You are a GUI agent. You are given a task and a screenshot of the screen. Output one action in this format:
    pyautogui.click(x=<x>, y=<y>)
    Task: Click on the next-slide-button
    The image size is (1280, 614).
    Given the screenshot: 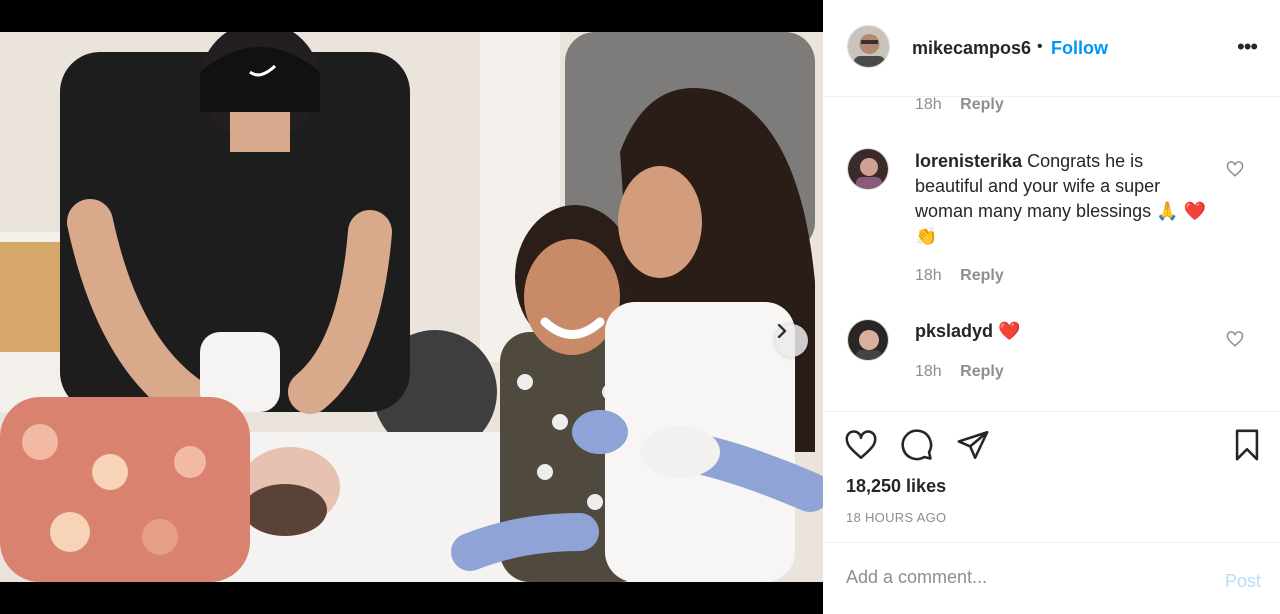 What is the action you would take?
    pyautogui.click(x=791, y=340)
    